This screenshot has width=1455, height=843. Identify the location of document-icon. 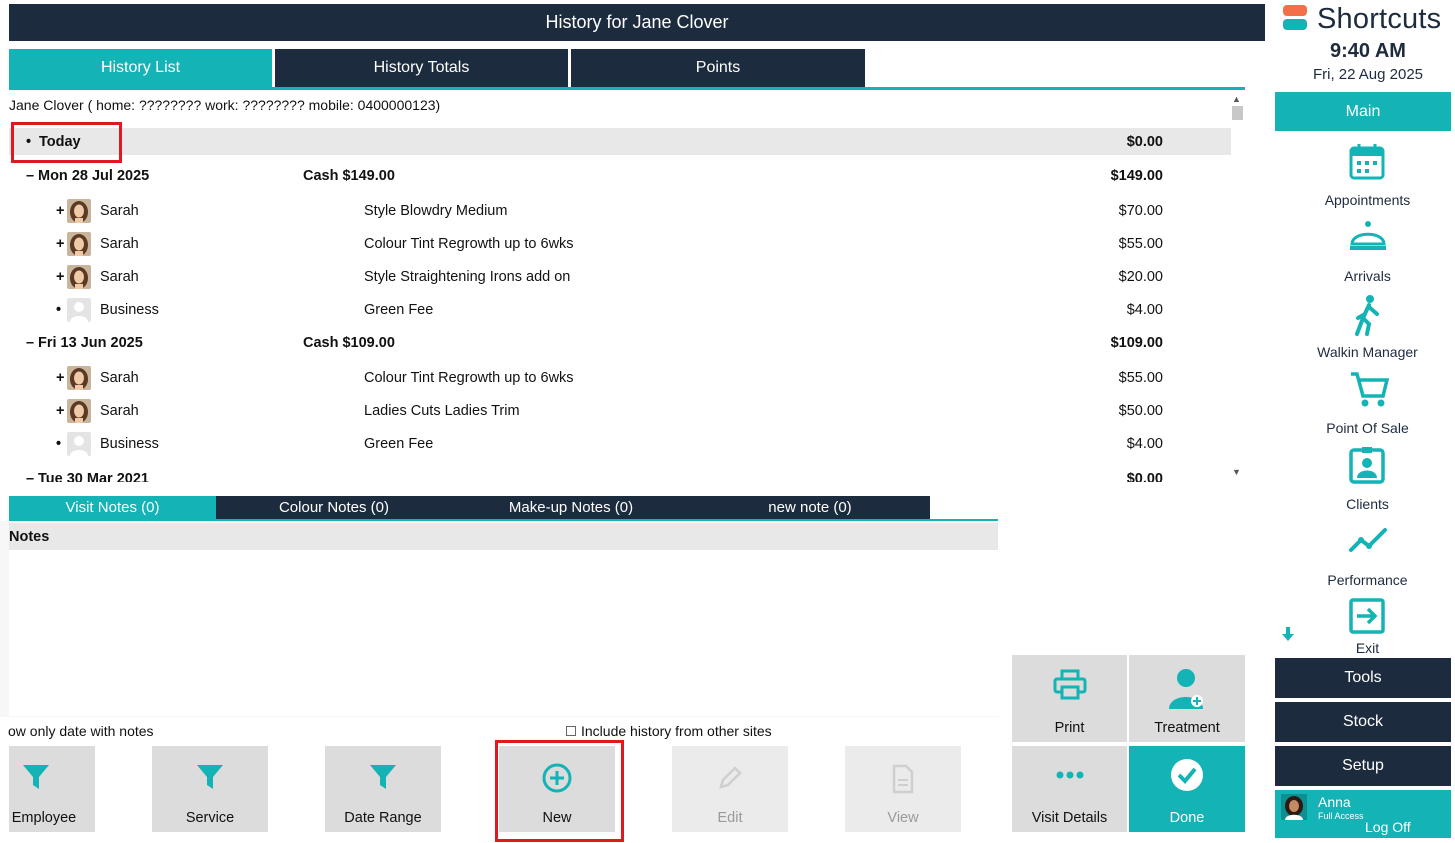
(903, 781).